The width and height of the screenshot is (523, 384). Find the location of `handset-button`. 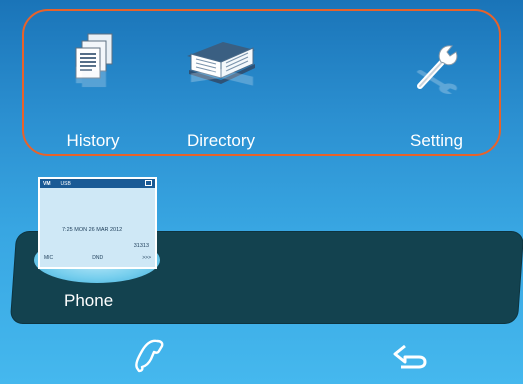

handset-button is located at coordinates (150, 358).